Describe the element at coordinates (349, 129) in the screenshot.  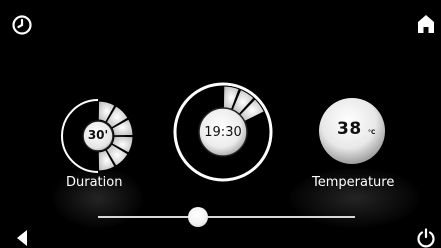
I see `temperature-value: 38` at that location.